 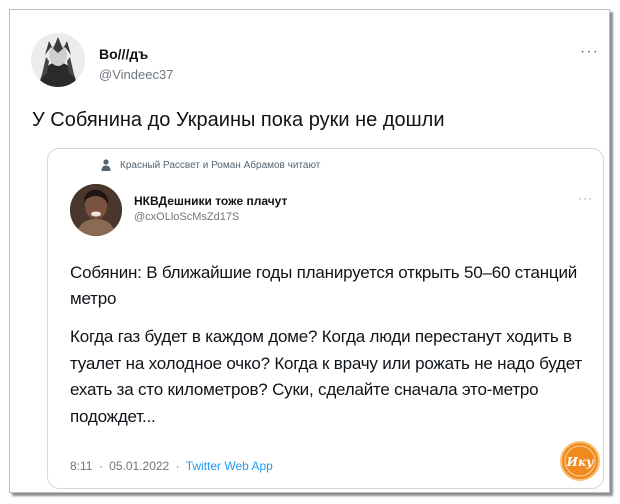 I want to click on social-context: Красный Рассвет и Роман Абрамов читают, so click(x=210, y=165).